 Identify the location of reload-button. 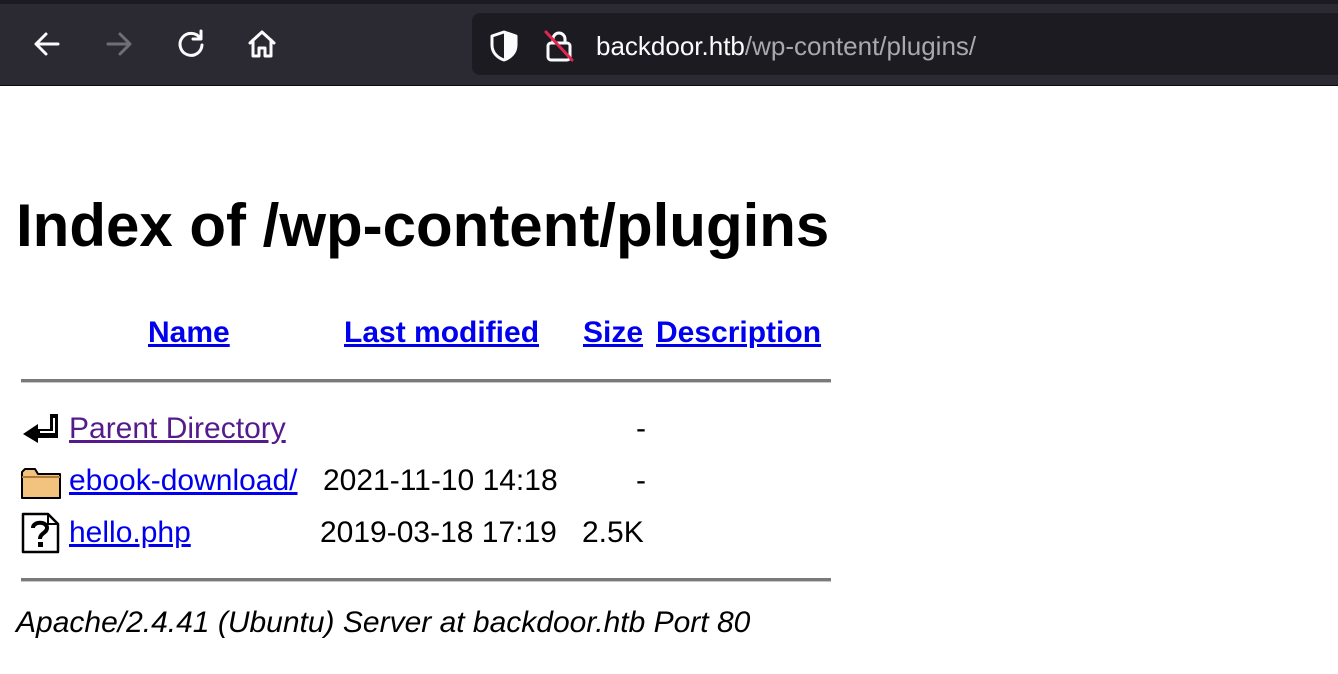
(191, 44).